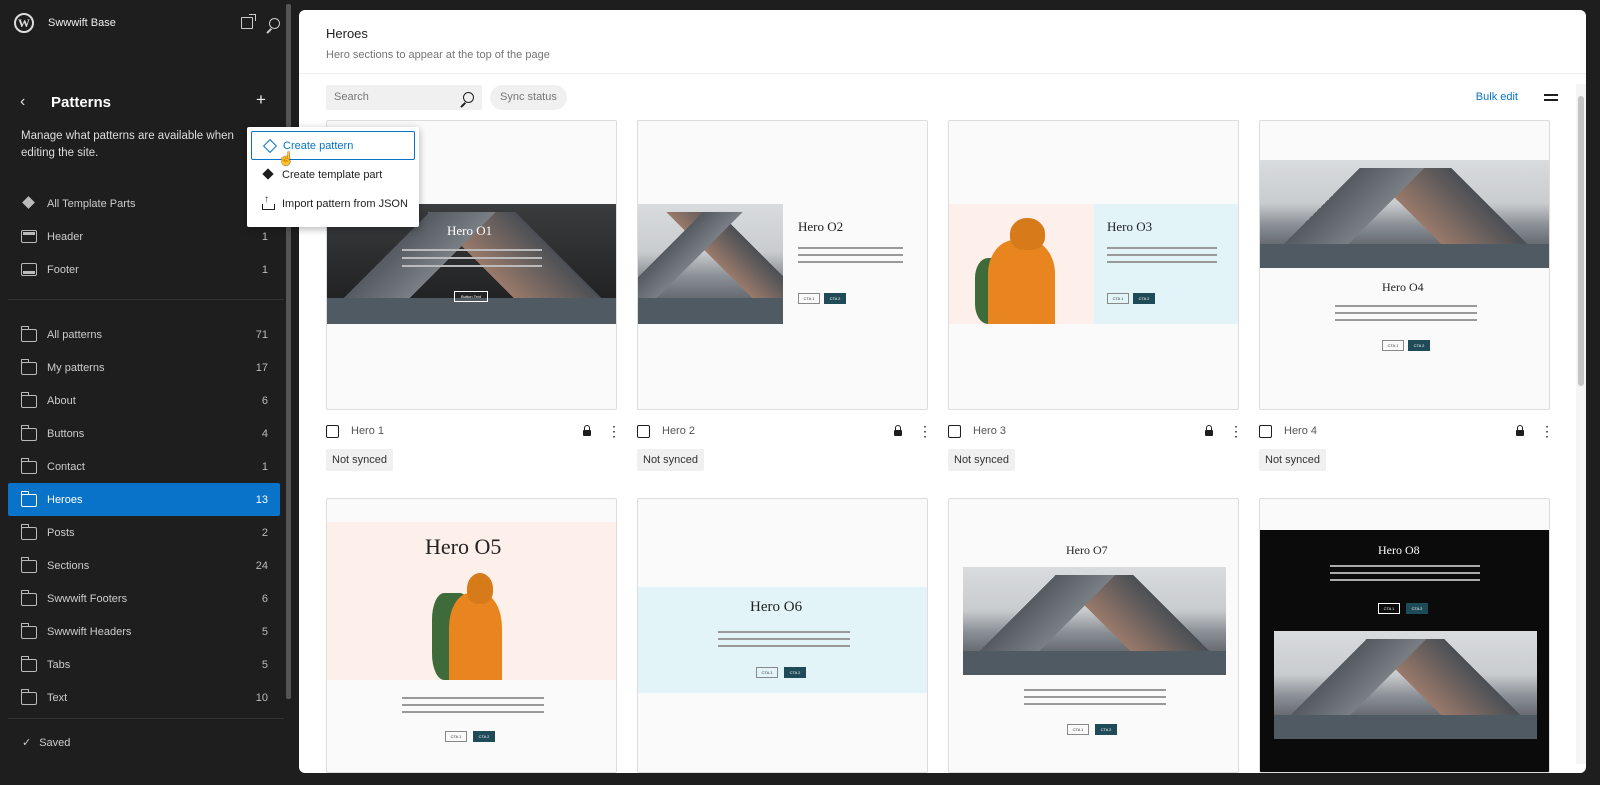 The height and width of the screenshot is (785, 1600). What do you see at coordinates (1405, 685) in the screenshot?
I see `preview-image` at bounding box center [1405, 685].